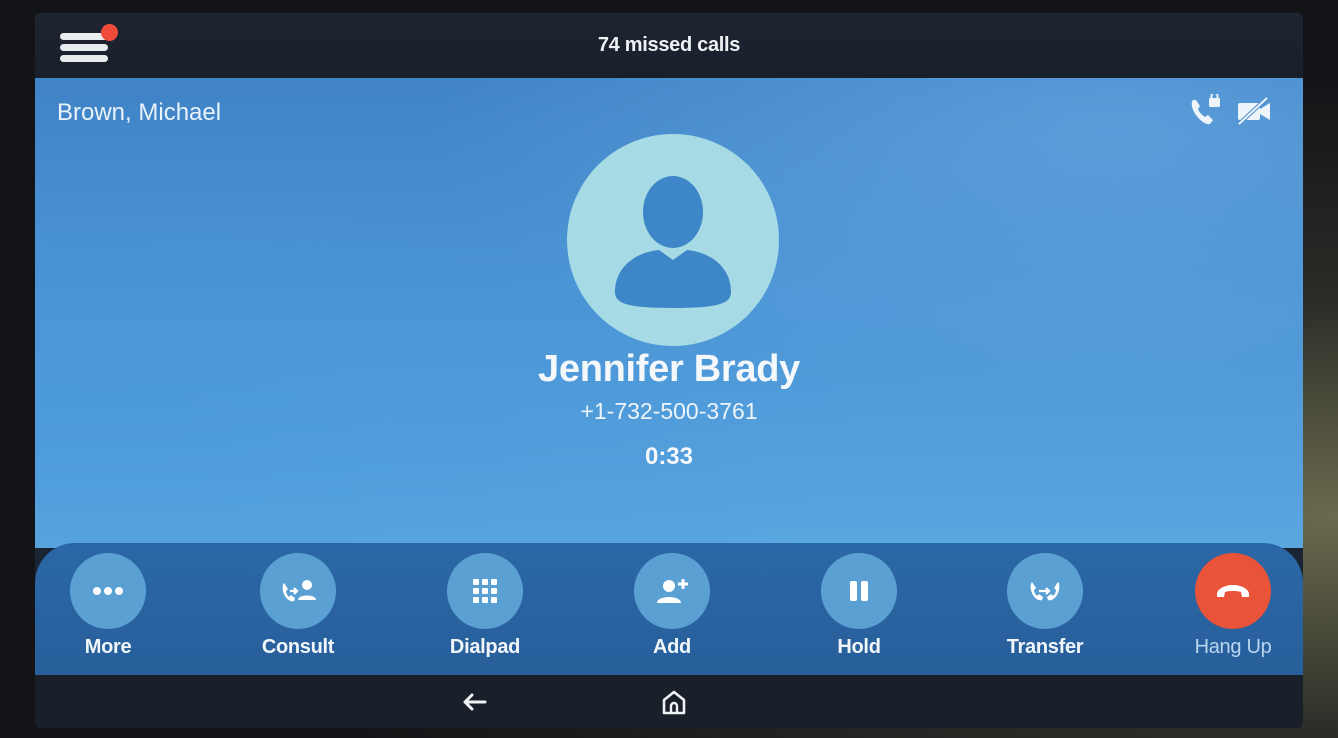 Image resolution: width=1338 pixels, height=738 pixels. I want to click on video-off-icon, so click(1253, 111).